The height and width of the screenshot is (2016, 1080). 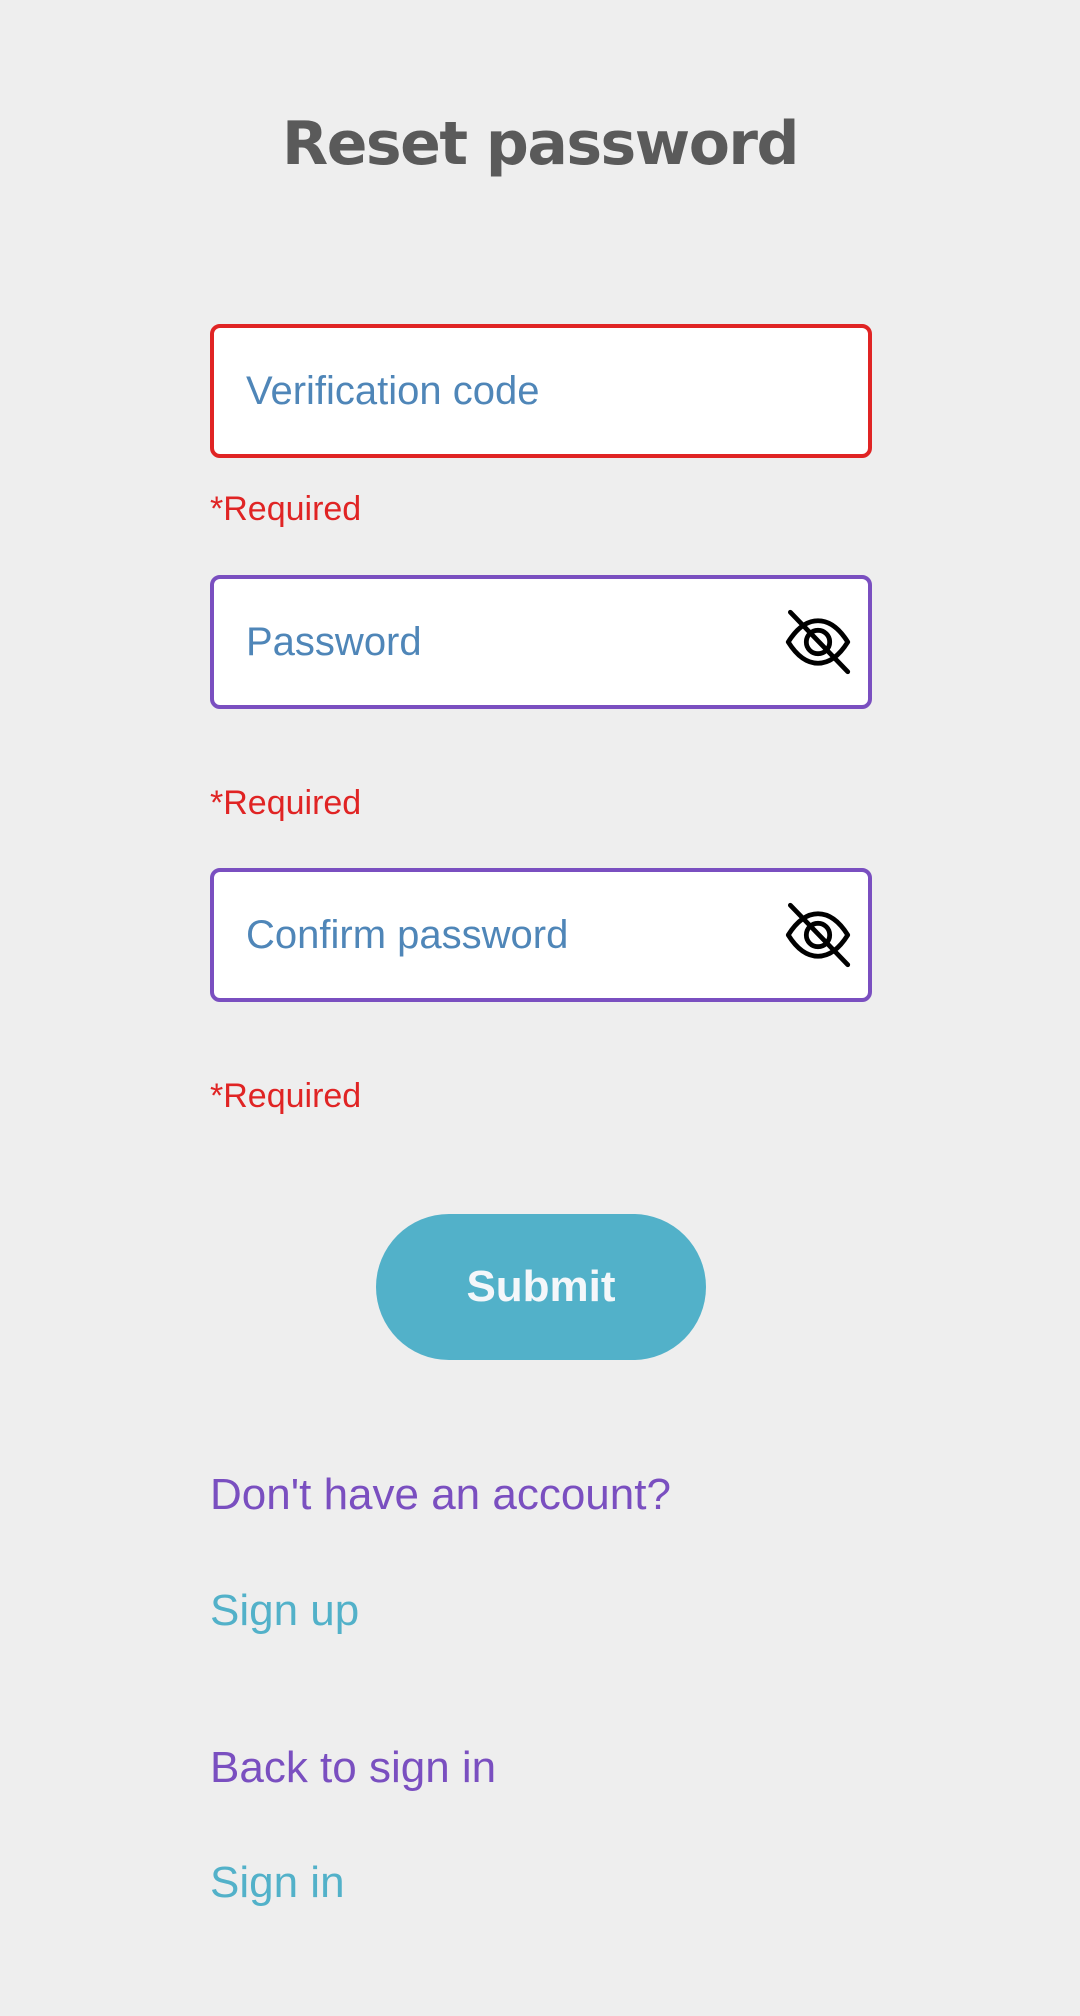 I want to click on confirm-password-input, so click(x=506, y=935).